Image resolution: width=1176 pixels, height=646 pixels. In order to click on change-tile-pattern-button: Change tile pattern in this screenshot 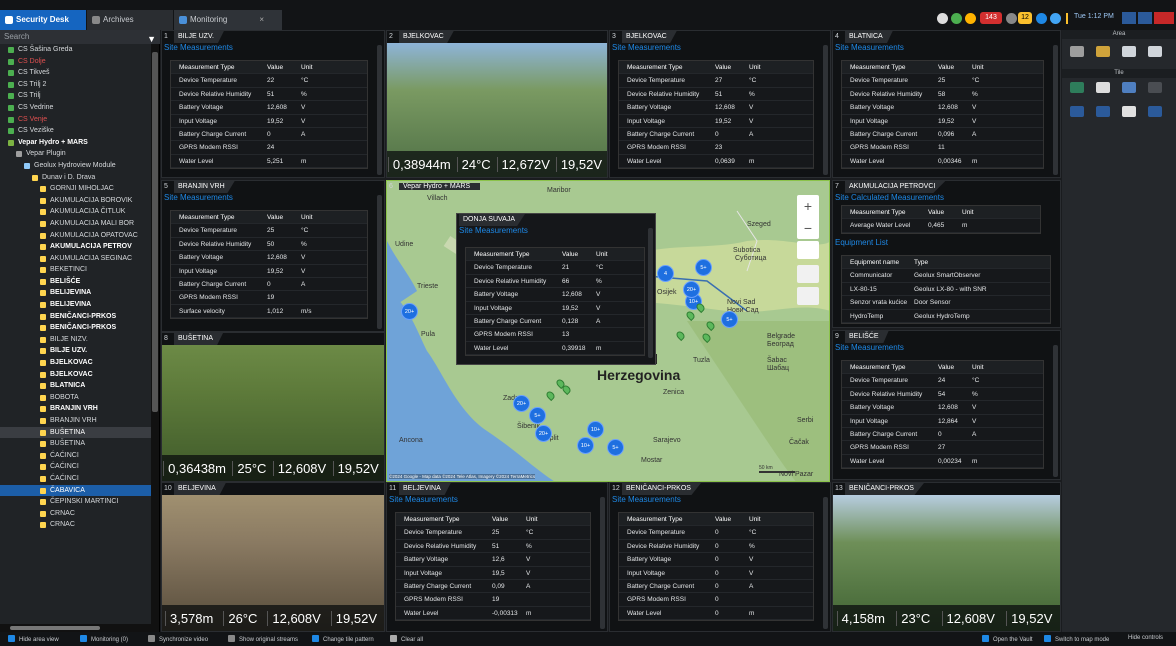, I will do `click(343, 639)`.